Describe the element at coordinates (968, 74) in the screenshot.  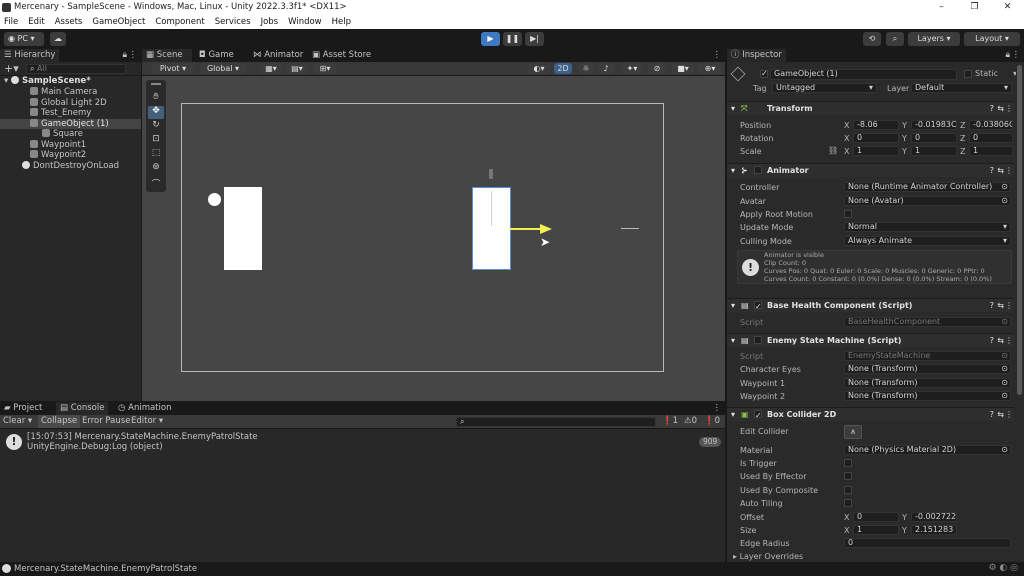
I see `static-checkbox` at that location.